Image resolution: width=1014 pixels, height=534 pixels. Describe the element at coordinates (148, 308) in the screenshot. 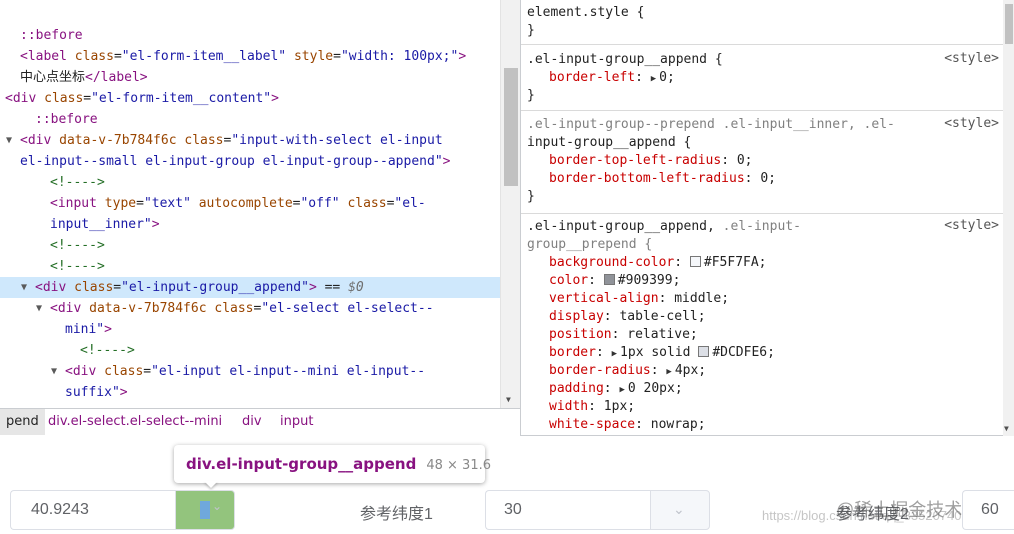

I see `attr-name: data-v-7b784f6c` at that location.